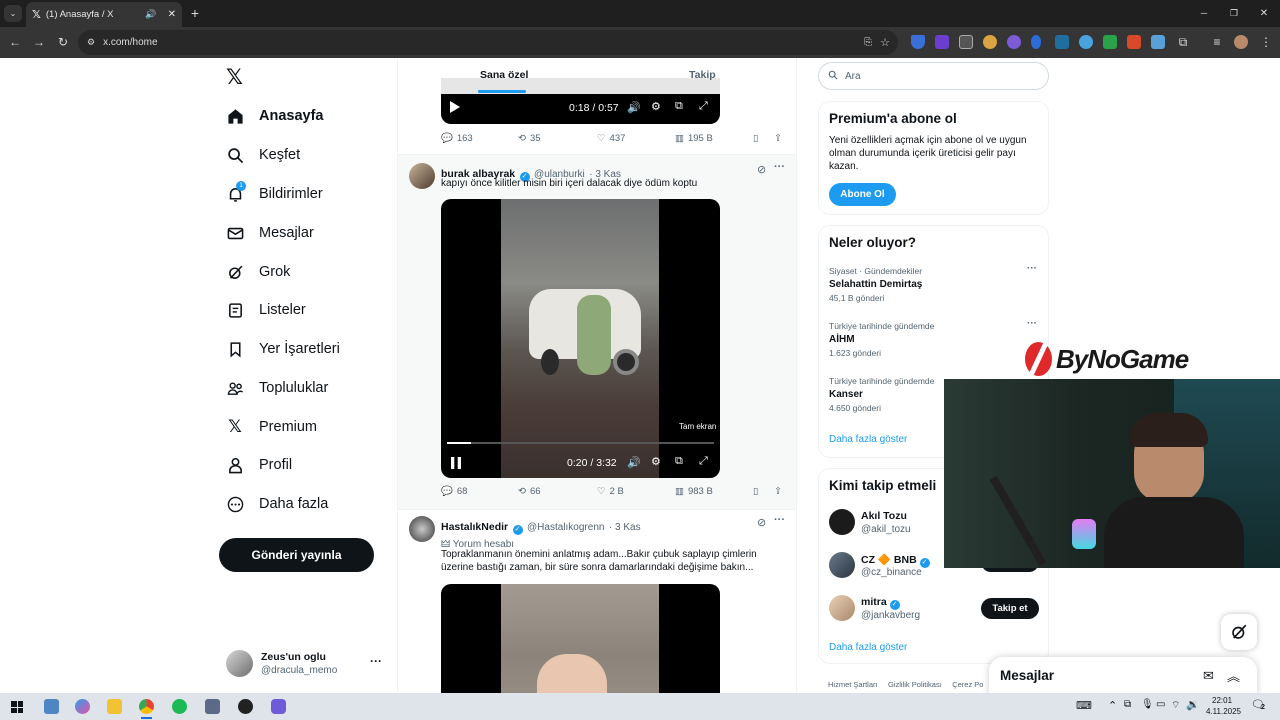 This screenshot has height=720, width=1280. I want to click on extension-shield-icon, so click(918, 42).